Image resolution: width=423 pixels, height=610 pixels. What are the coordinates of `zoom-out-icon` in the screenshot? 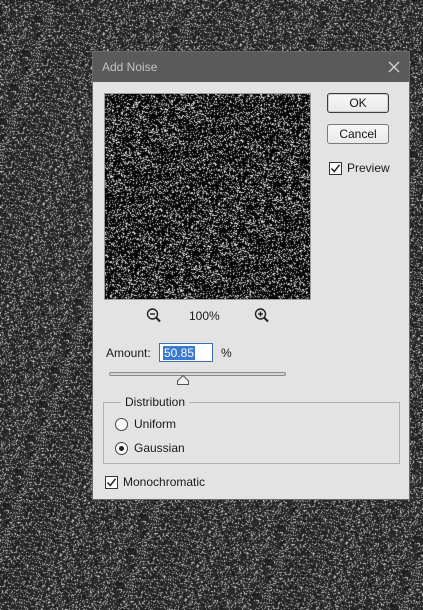 It's located at (153, 315).